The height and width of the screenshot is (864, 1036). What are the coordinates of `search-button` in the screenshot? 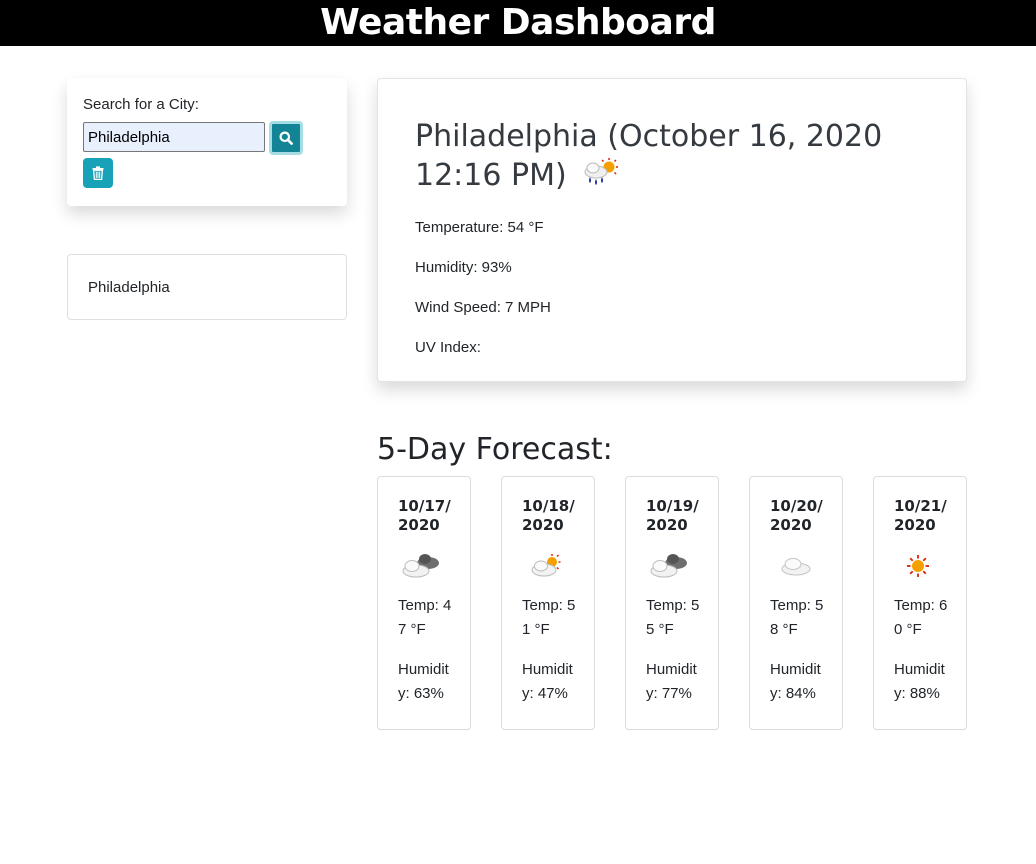 It's located at (286, 138).